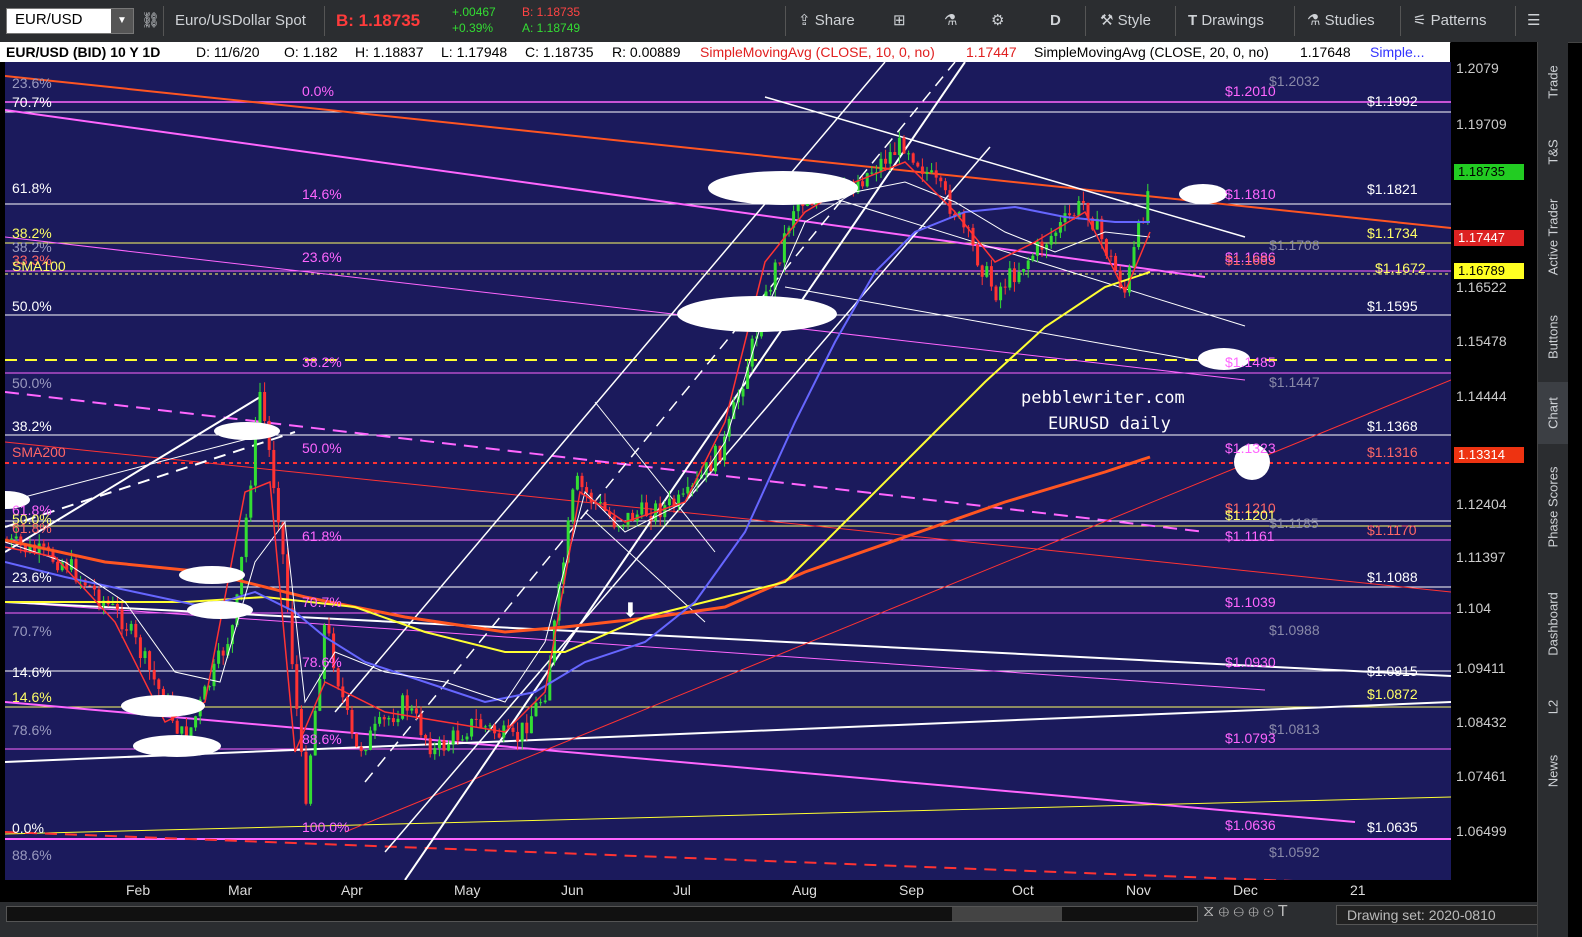 The height and width of the screenshot is (937, 1582). What do you see at coordinates (1325, 52) in the screenshot?
I see `sma20-value: 1.17648` at bounding box center [1325, 52].